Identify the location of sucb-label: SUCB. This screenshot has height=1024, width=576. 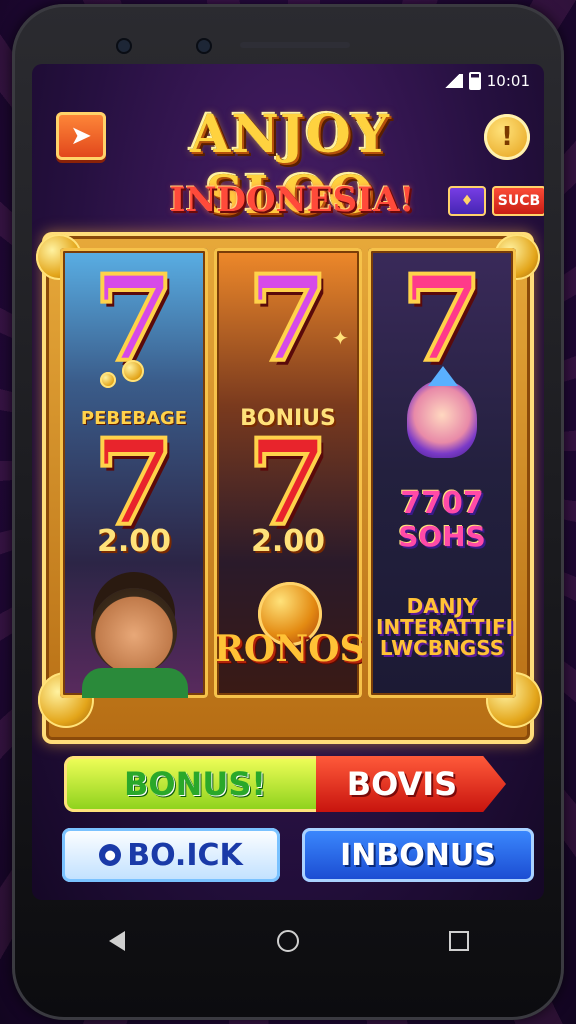
(519, 201).